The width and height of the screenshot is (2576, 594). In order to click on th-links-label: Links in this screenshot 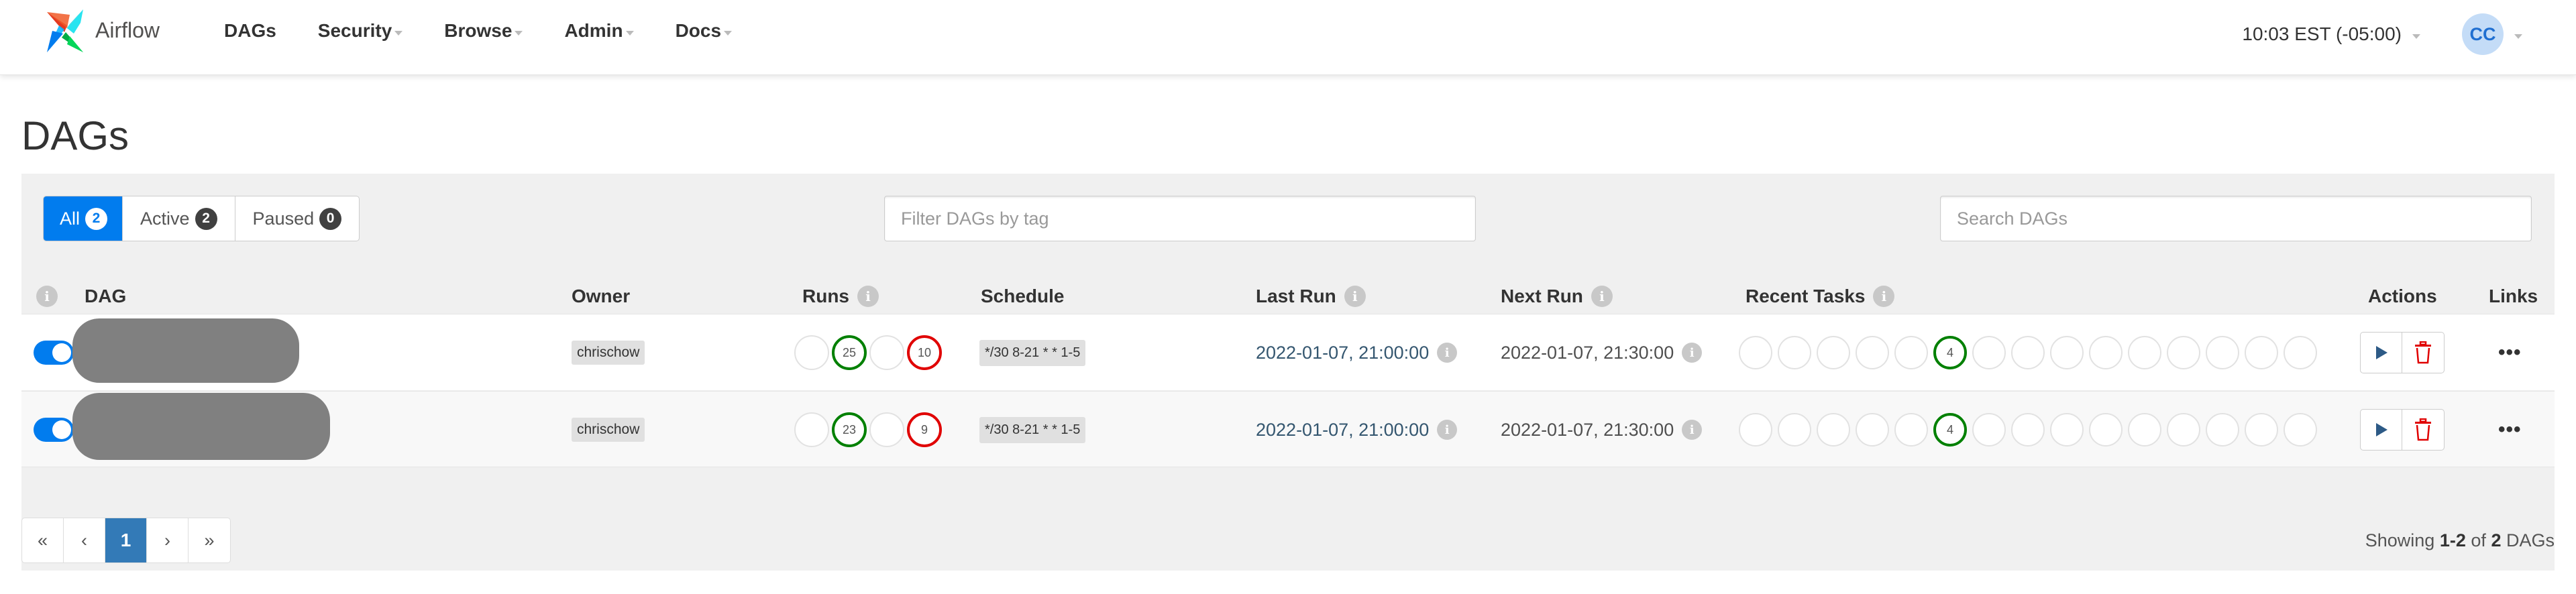, I will do `click(2513, 296)`.